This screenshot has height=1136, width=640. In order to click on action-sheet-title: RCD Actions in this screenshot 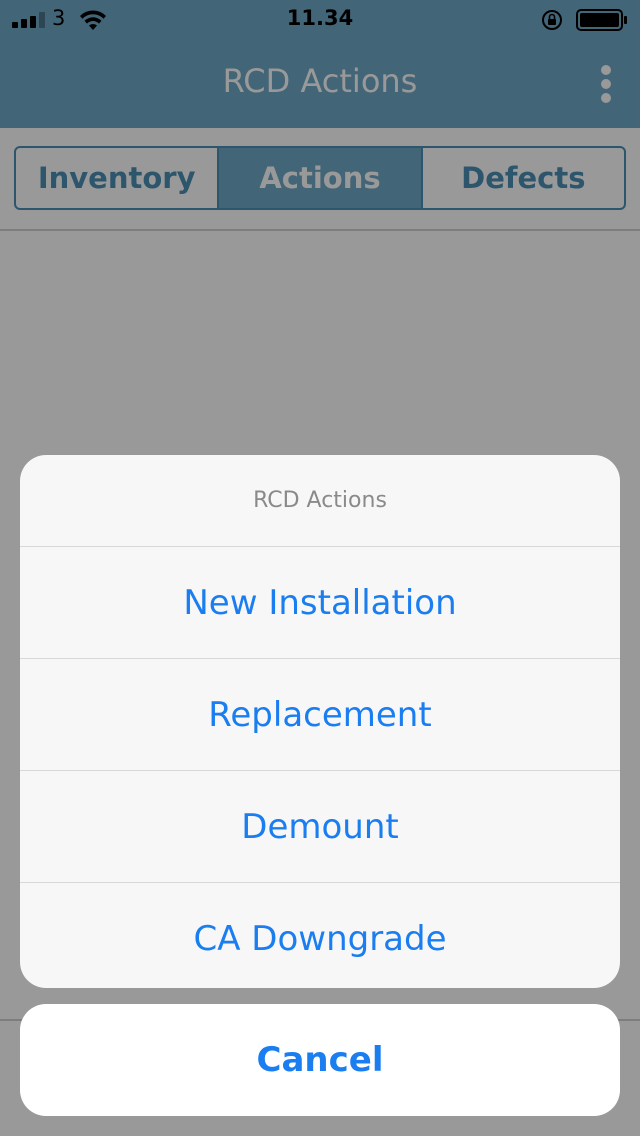, I will do `click(320, 501)`.